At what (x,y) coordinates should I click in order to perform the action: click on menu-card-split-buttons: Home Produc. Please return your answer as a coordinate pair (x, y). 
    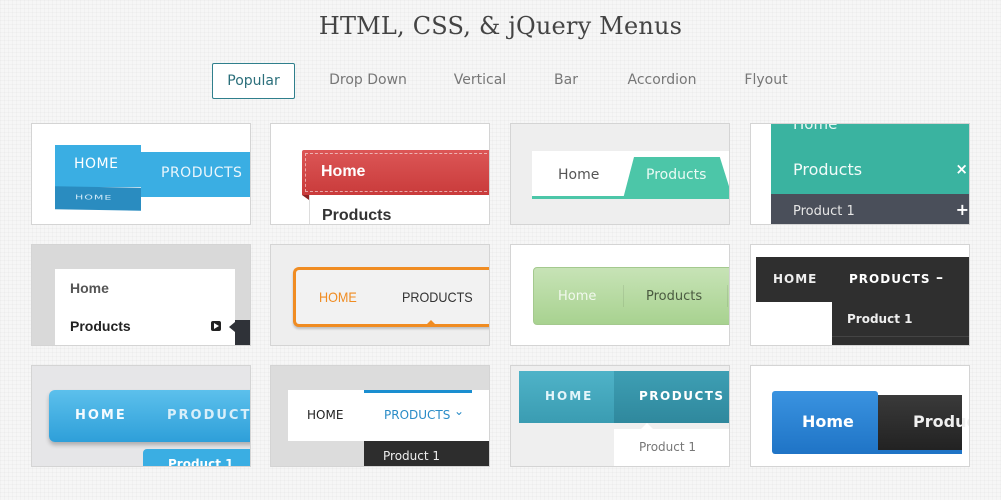
    Looking at the image, I should click on (860, 416).